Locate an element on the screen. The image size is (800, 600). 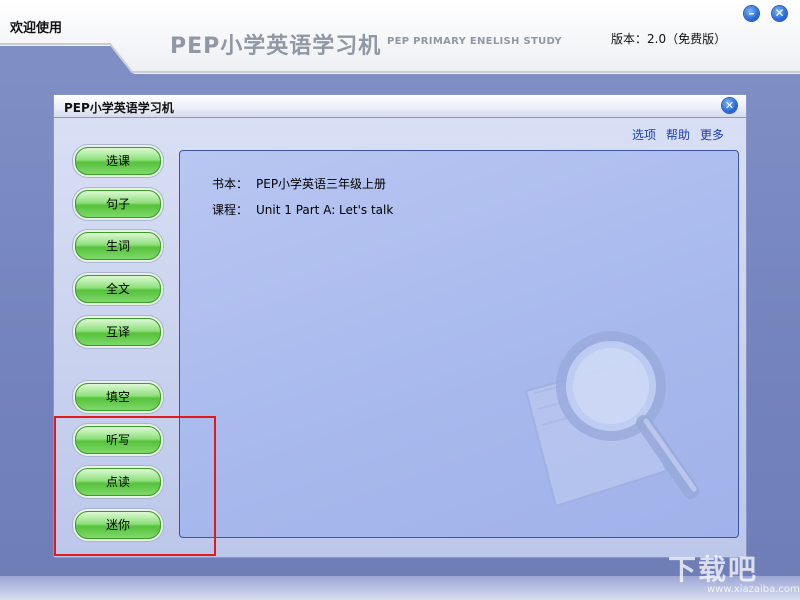
close-app-button: ✕ is located at coordinates (779, 13).